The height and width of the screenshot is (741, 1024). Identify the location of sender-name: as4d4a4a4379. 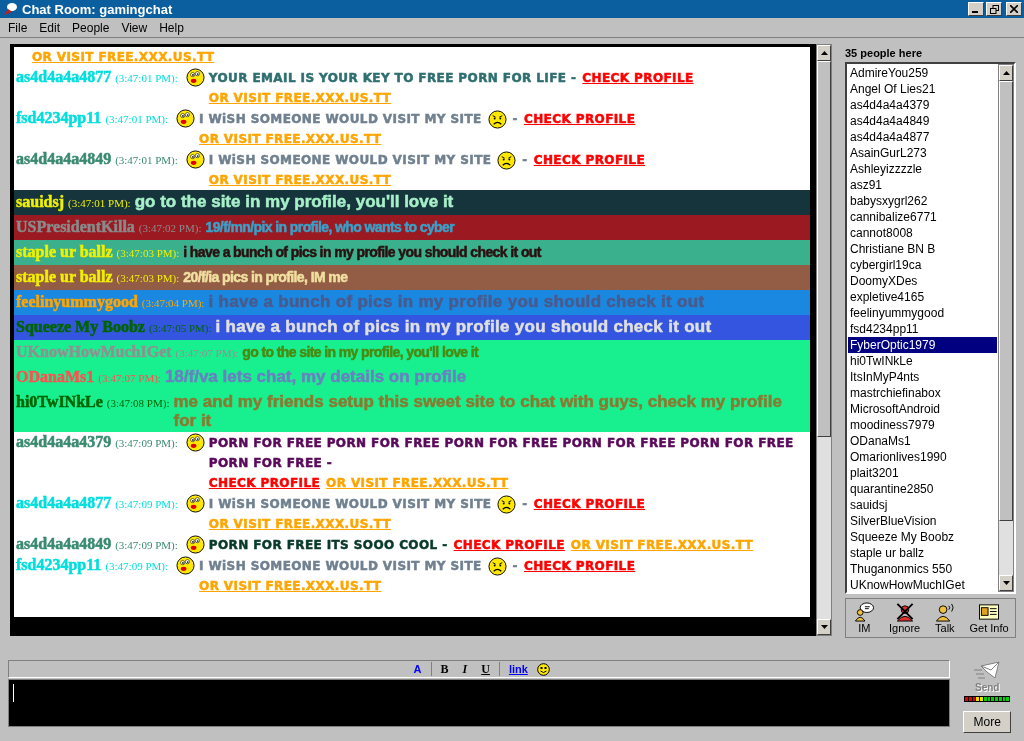
(64, 442).